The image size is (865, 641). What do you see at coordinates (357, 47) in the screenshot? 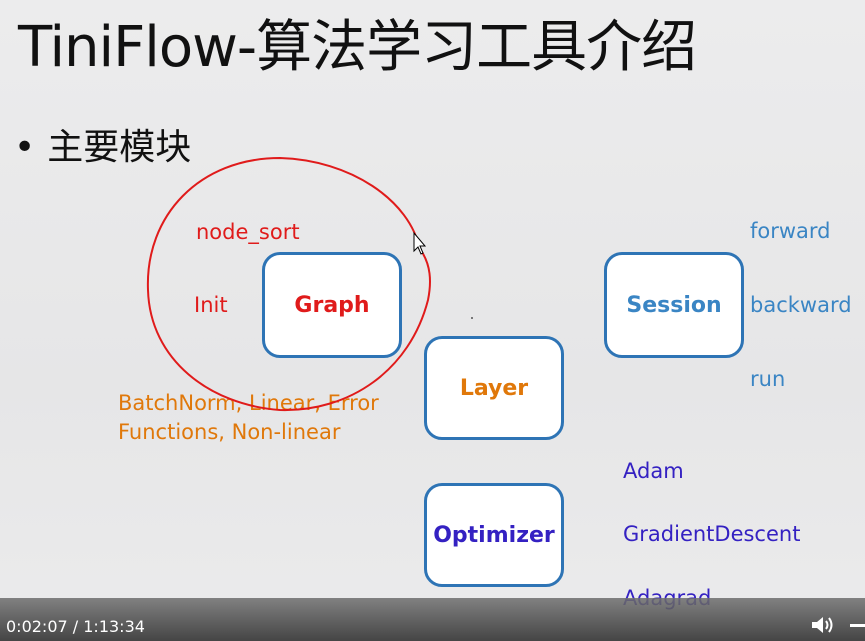
I see `slide-title: TiniFlow-算法学习工具介绍` at bounding box center [357, 47].